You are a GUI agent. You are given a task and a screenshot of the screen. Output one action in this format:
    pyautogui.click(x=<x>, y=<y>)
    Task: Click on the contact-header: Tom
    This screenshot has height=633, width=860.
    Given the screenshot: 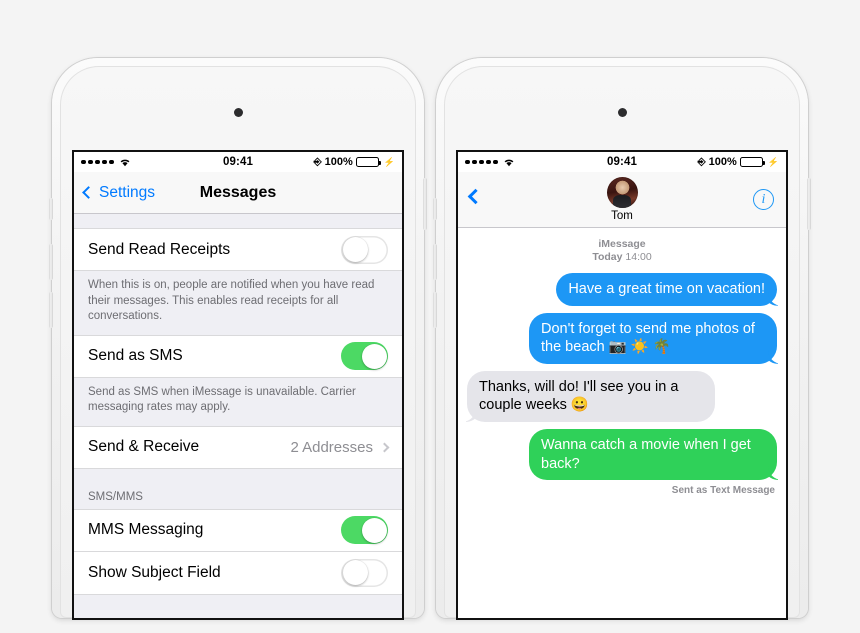 What is the action you would take?
    pyautogui.click(x=622, y=199)
    